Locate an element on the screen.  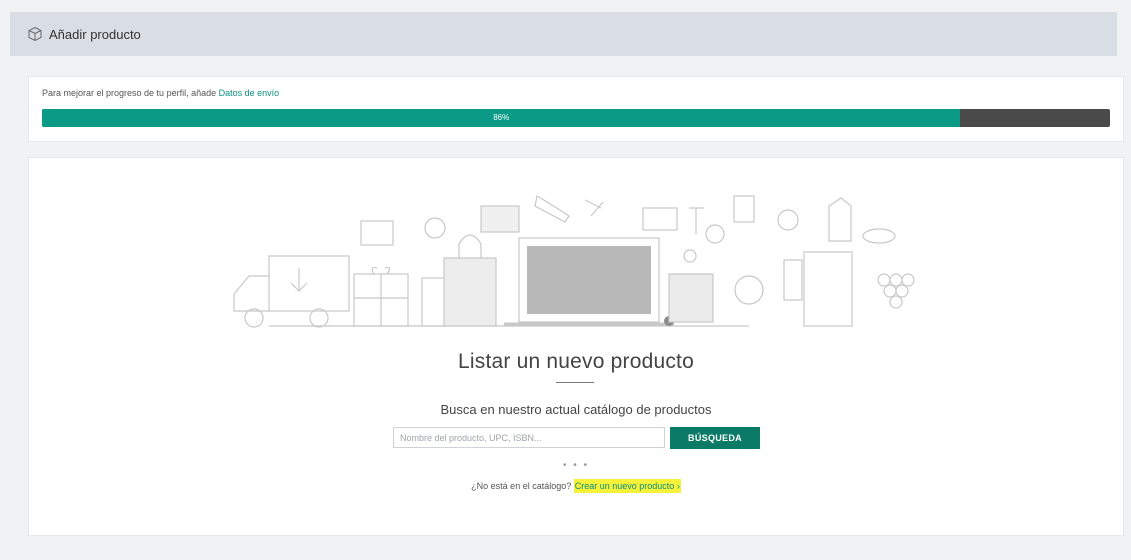
receipt-icon is located at coordinates (828, 289).